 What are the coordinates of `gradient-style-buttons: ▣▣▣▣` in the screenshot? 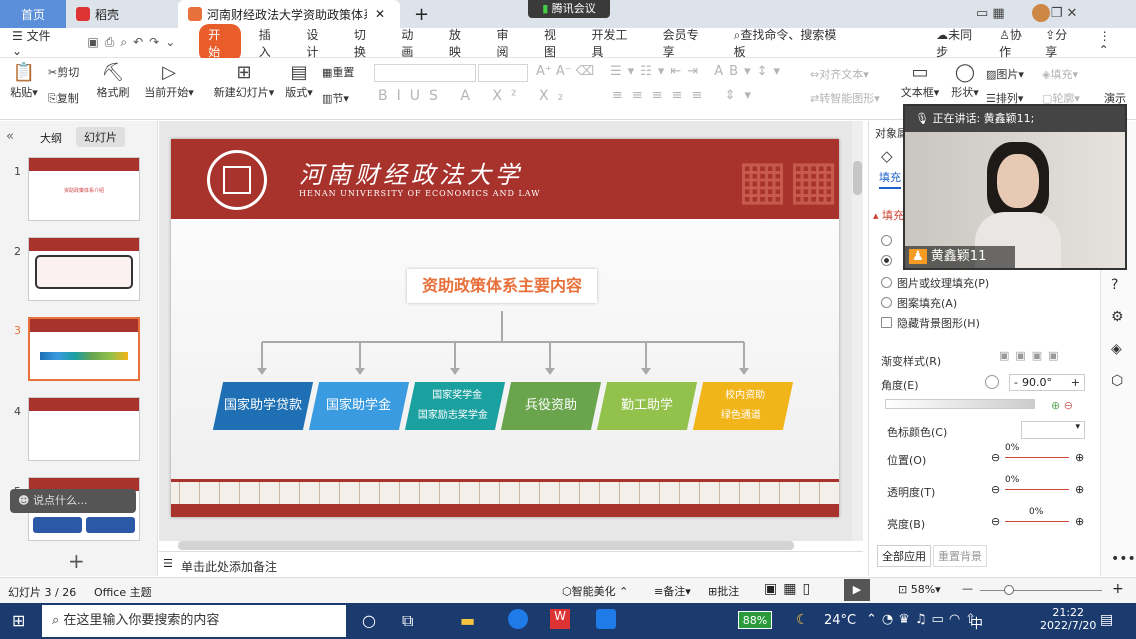 It's located at (1032, 355).